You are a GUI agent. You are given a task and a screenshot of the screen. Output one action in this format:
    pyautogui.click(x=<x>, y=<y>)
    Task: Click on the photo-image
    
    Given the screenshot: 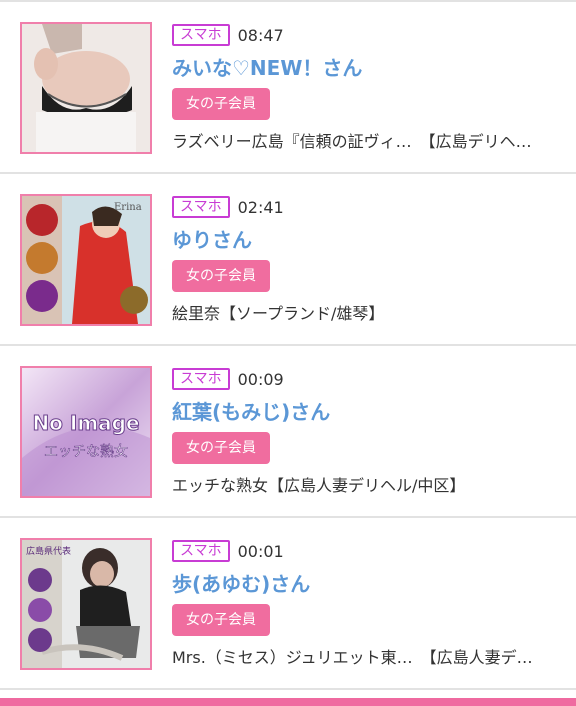 What is the action you would take?
    pyautogui.click(x=86, y=88)
    